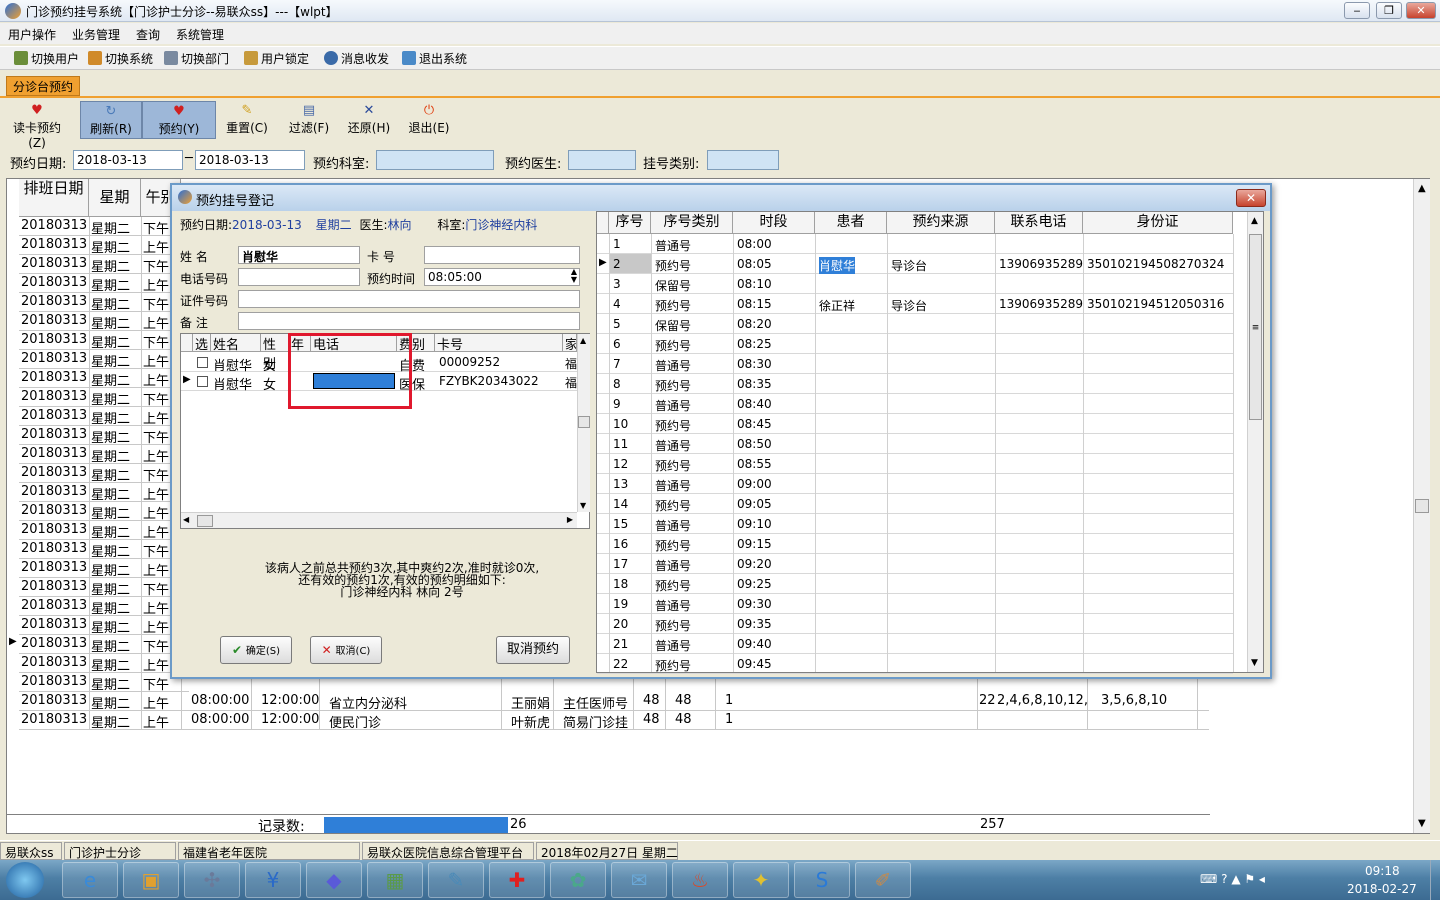 The image size is (1440, 900). What do you see at coordinates (941, 223) in the screenshot?
I see `slot-col-source: 预约来源` at bounding box center [941, 223].